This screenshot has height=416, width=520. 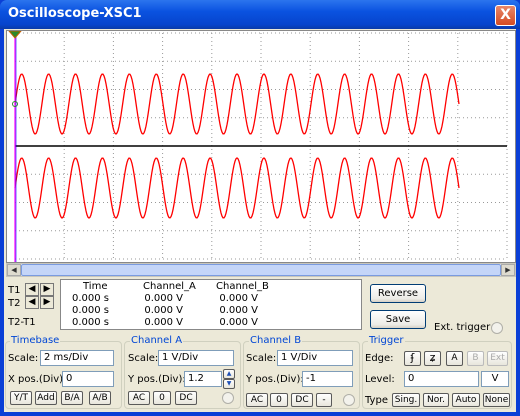 I want to click on channel-a-zero-button: 0, so click(x=162, y=398).